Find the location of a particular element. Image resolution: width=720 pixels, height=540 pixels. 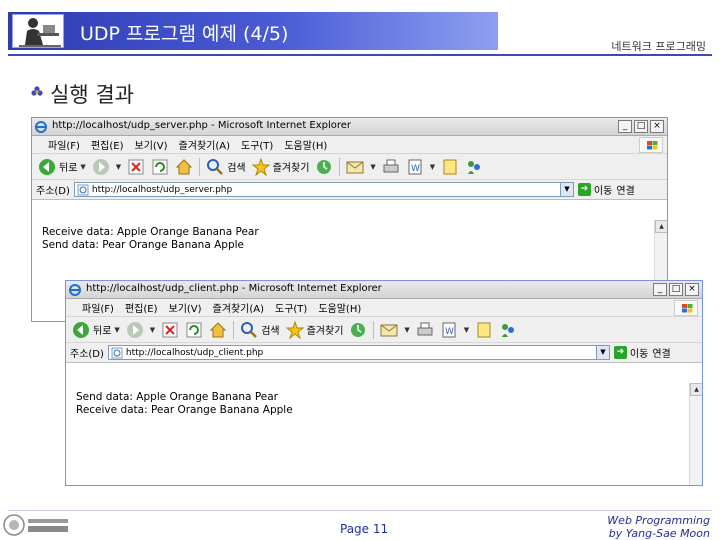

page-icon is located at coordinates (117, 352).